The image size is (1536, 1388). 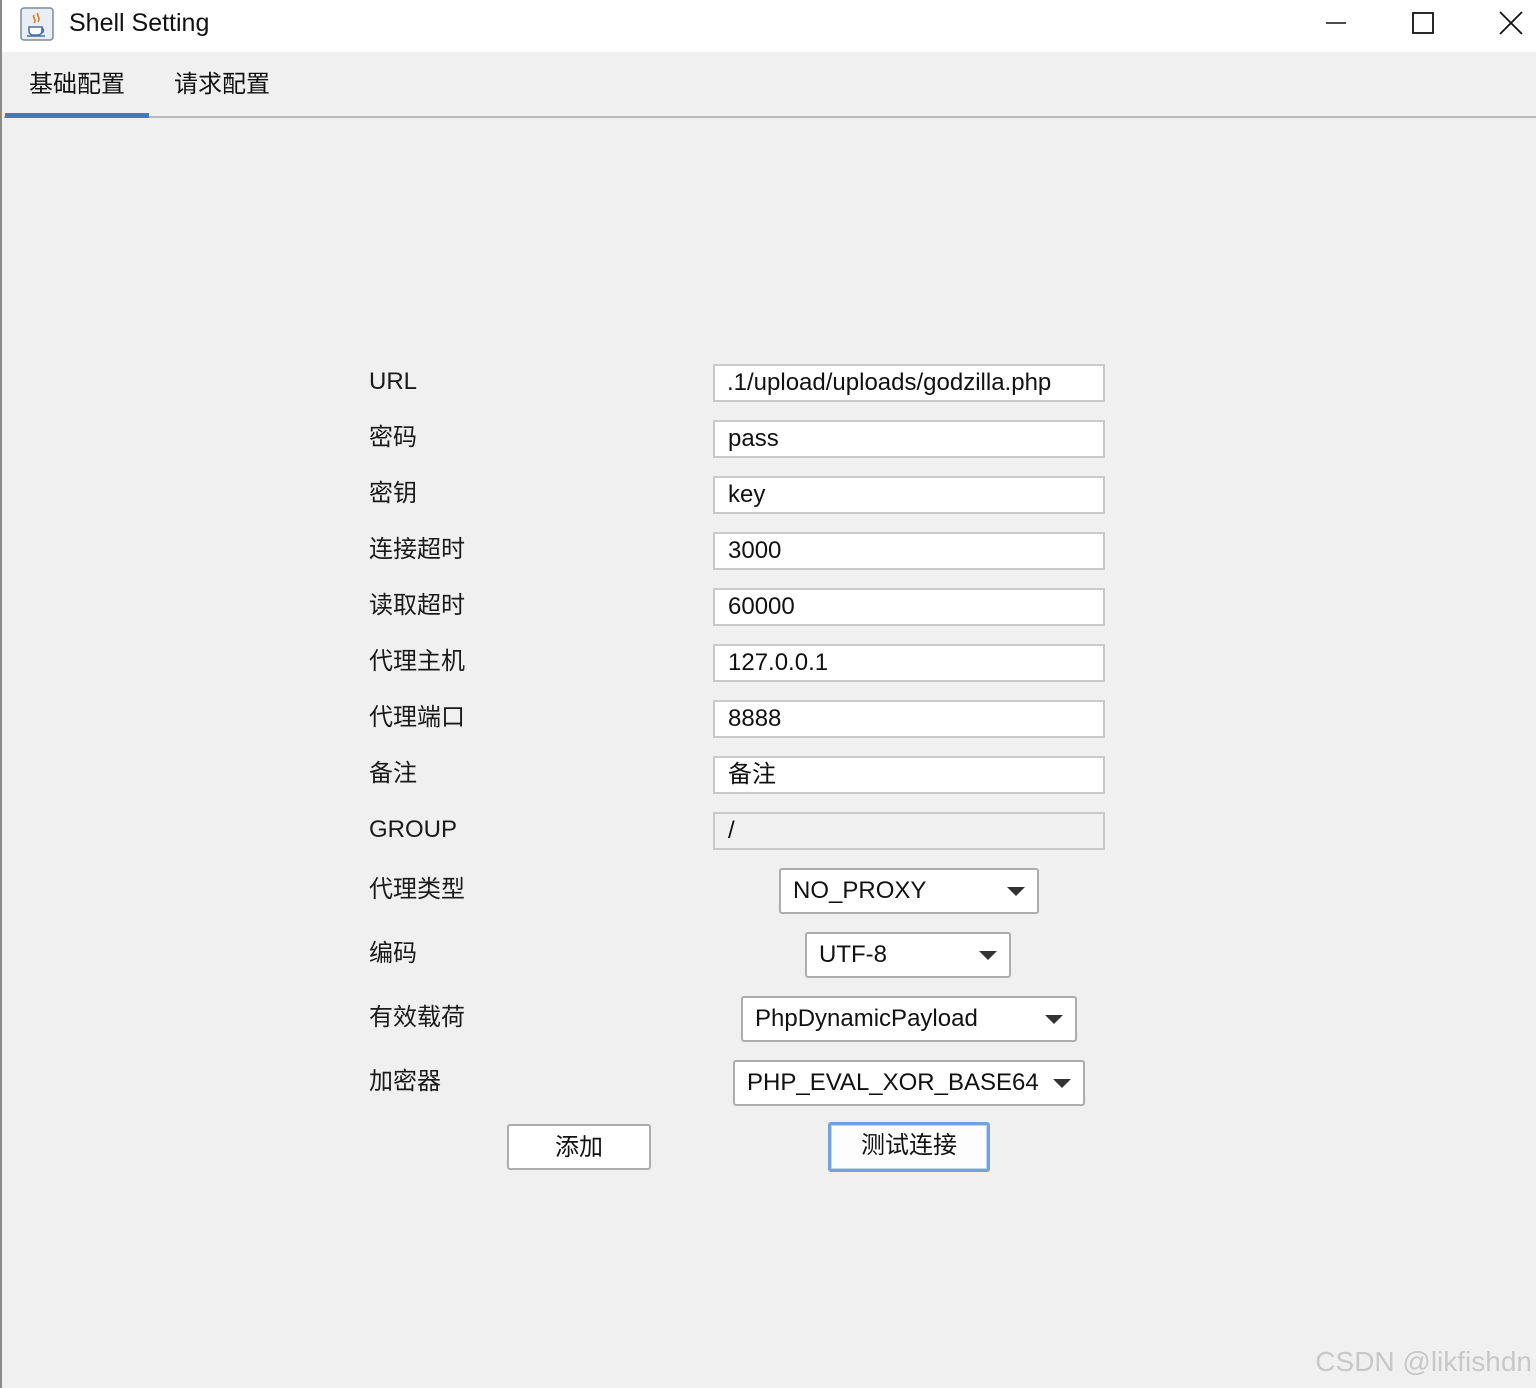 I want to click on url-field: .1/upload/uploads/godzilla.php, so click(x=909, y=383).